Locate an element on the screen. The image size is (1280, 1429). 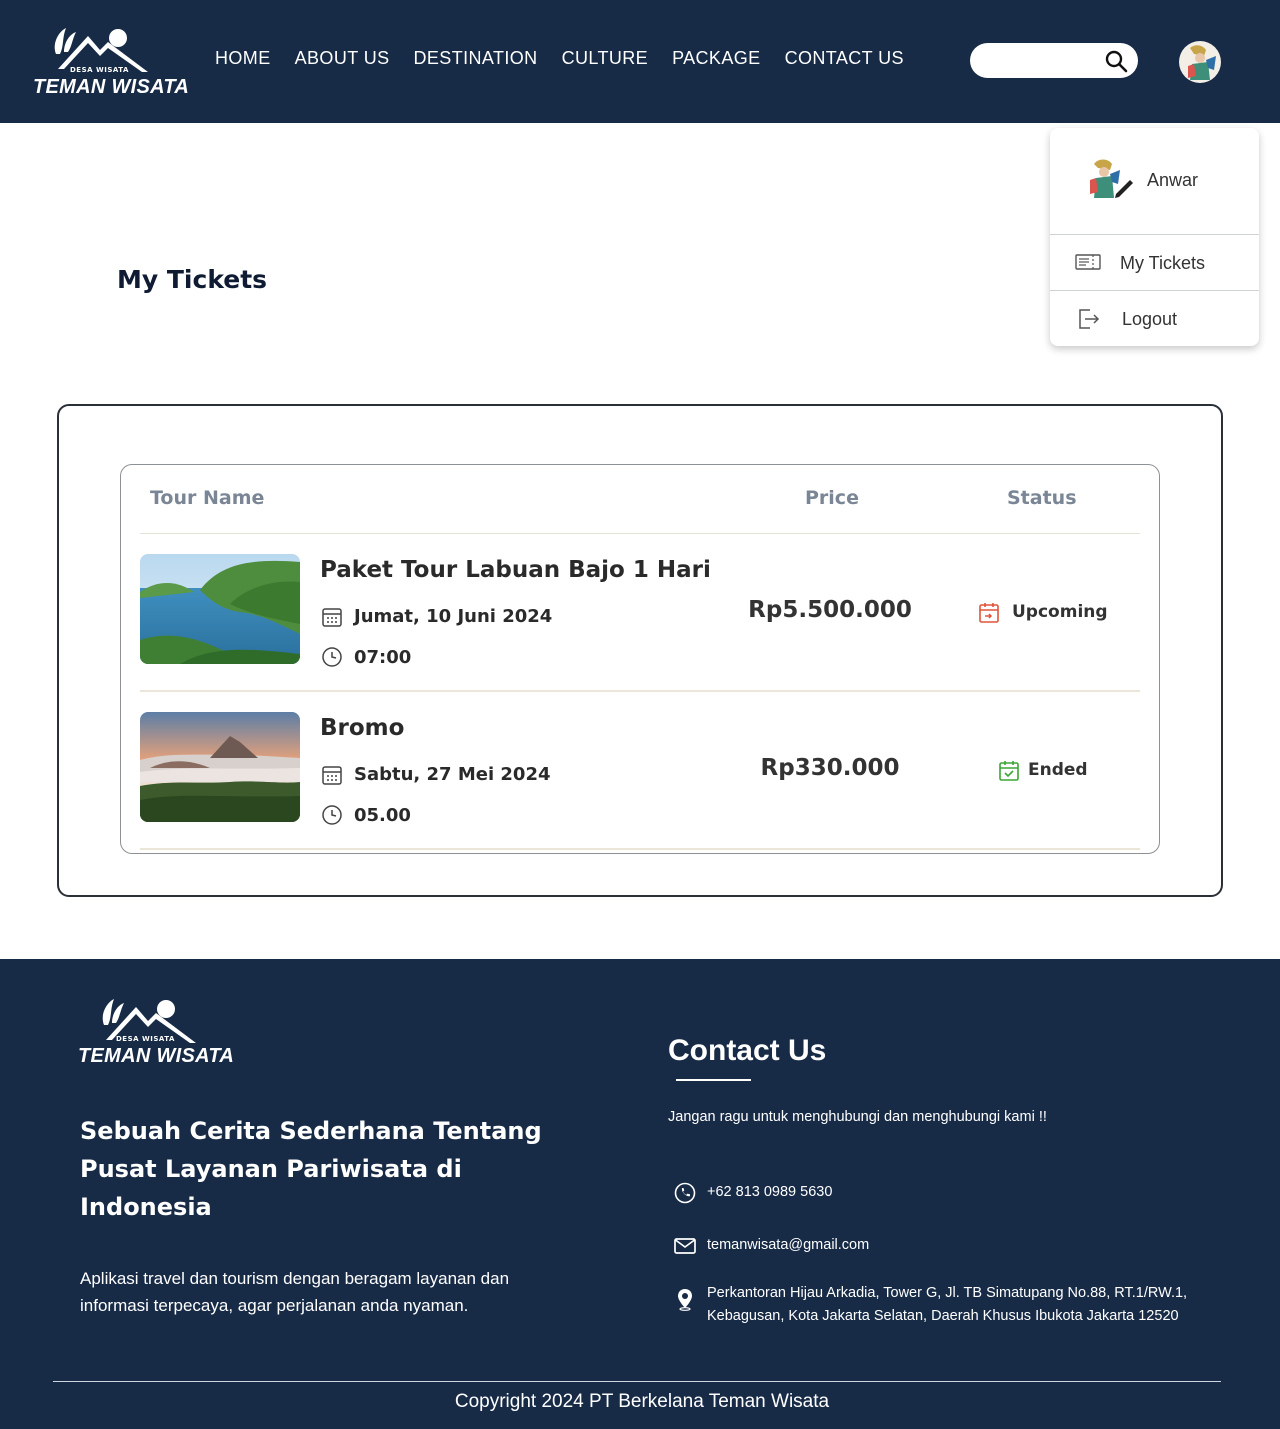
footer-divider is located at coordinates (637, 1381).